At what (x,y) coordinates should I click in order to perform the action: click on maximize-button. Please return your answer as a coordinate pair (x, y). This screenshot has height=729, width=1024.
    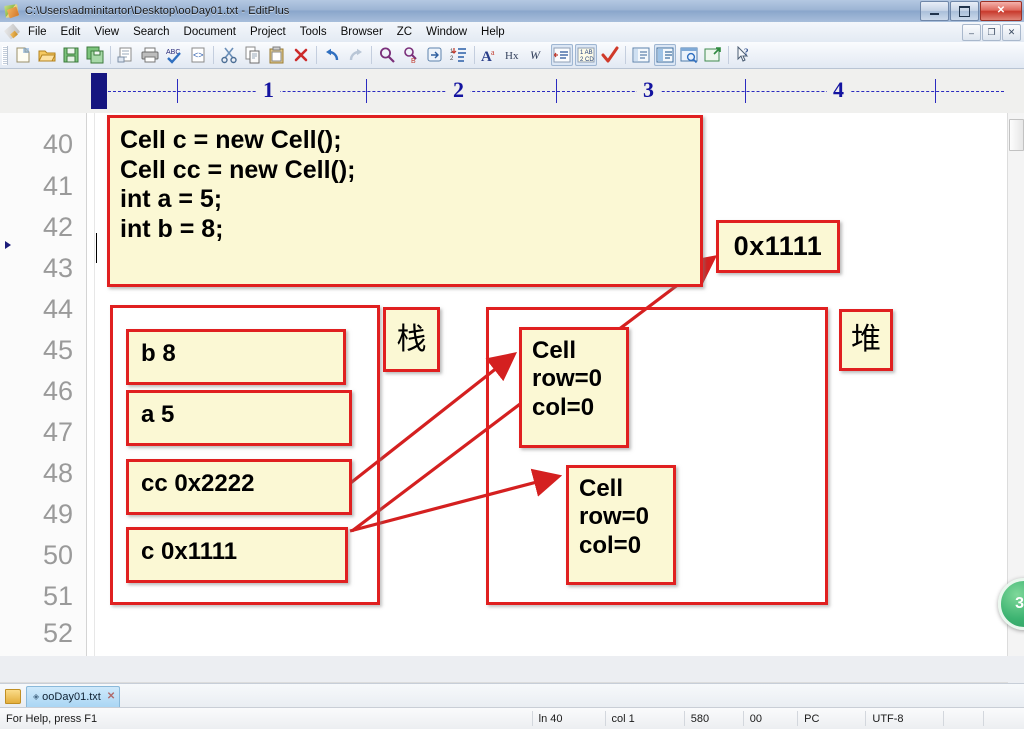
    Looking at the image, I should click on (964, 11).